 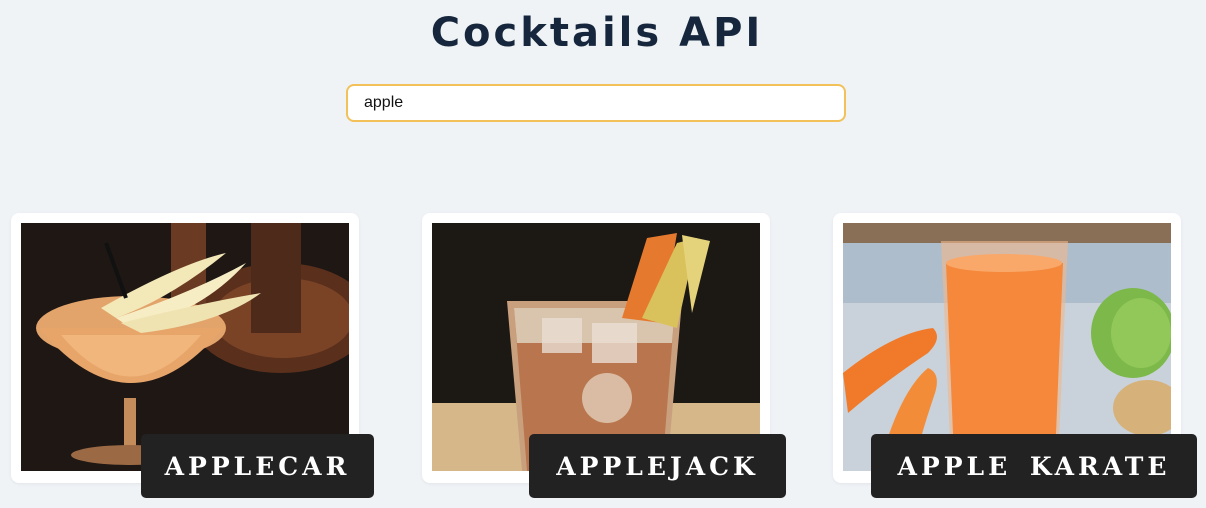 I want to click on page-title: Cocktails API, so click(x=597, y=33).